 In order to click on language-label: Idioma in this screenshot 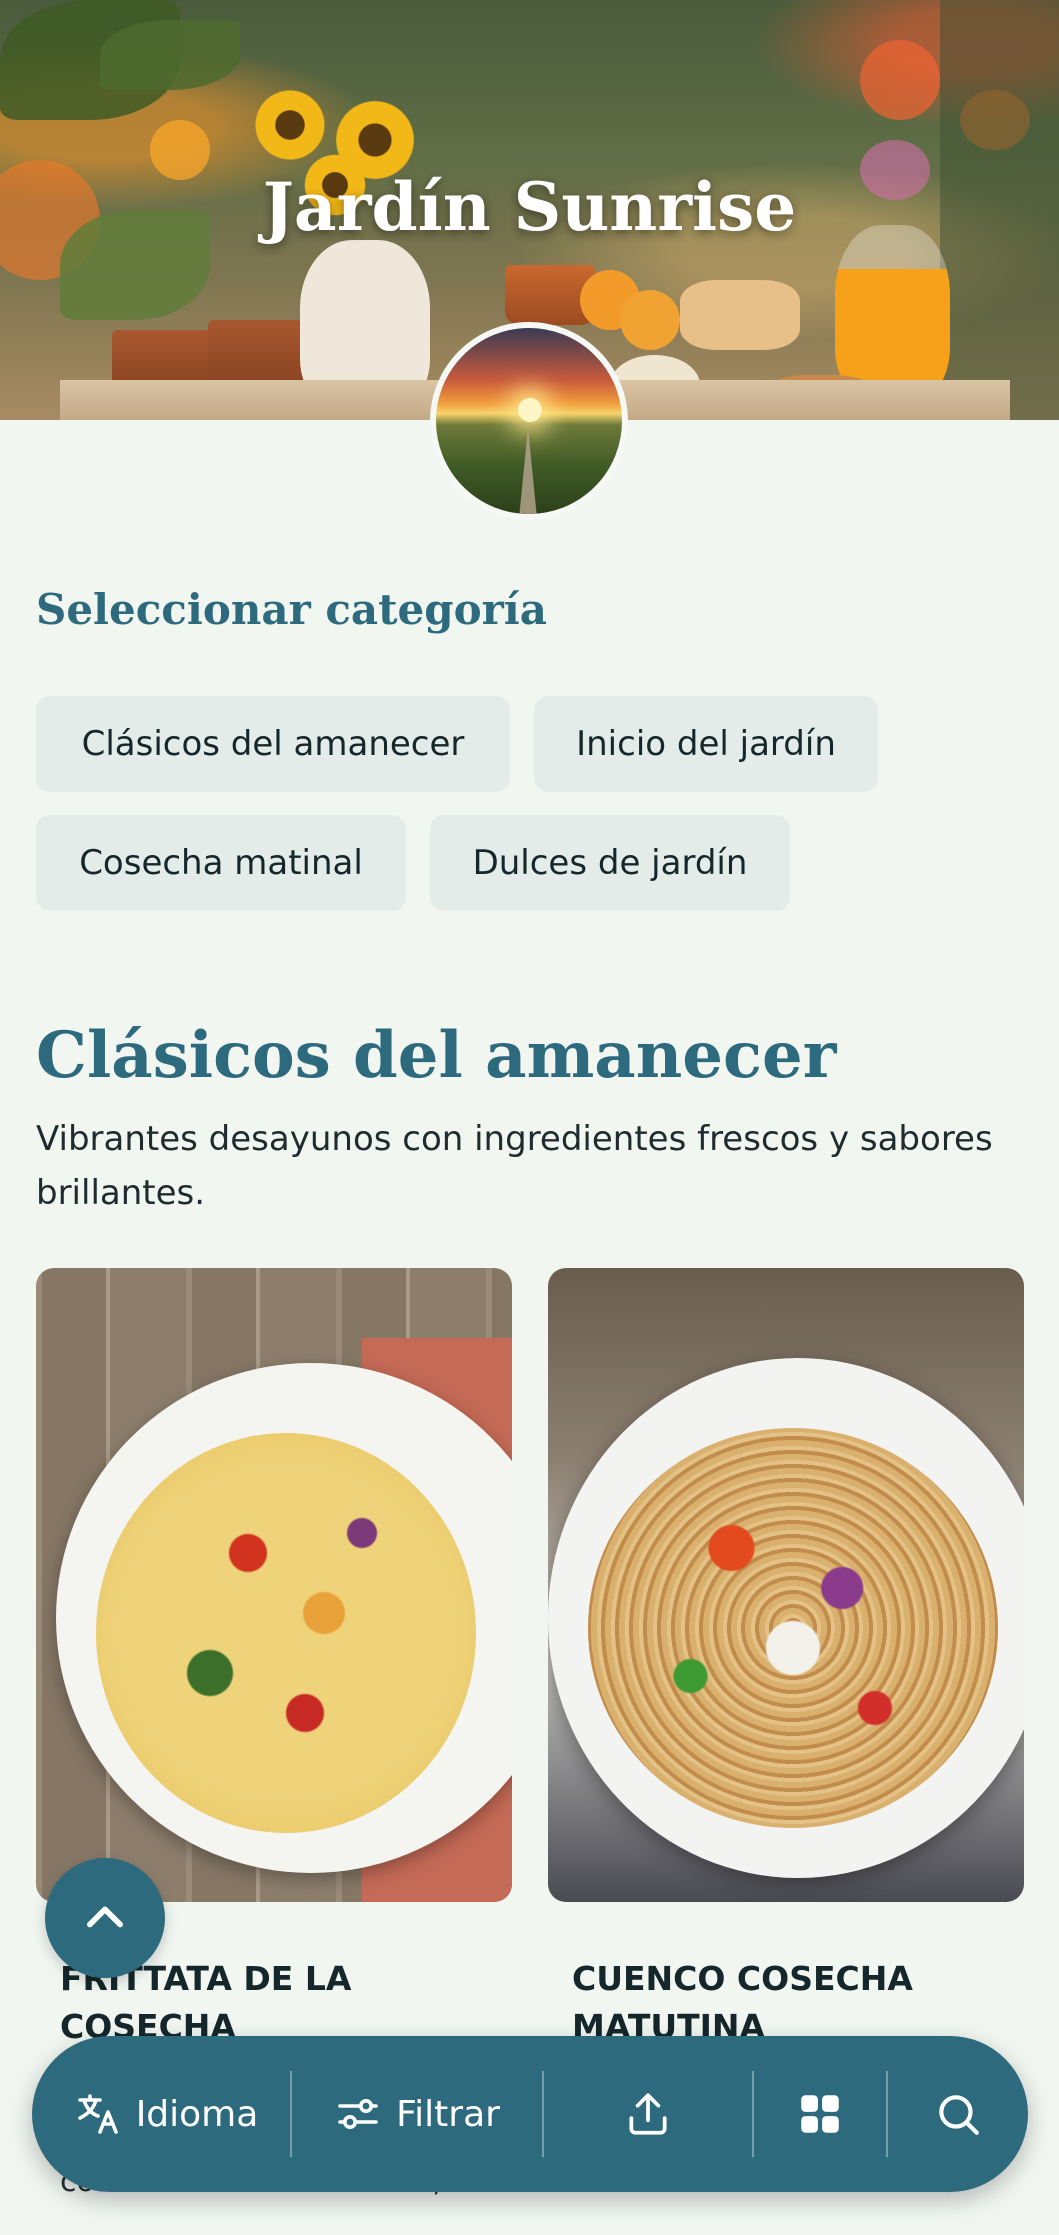, I will do `click(197, 2114)`.